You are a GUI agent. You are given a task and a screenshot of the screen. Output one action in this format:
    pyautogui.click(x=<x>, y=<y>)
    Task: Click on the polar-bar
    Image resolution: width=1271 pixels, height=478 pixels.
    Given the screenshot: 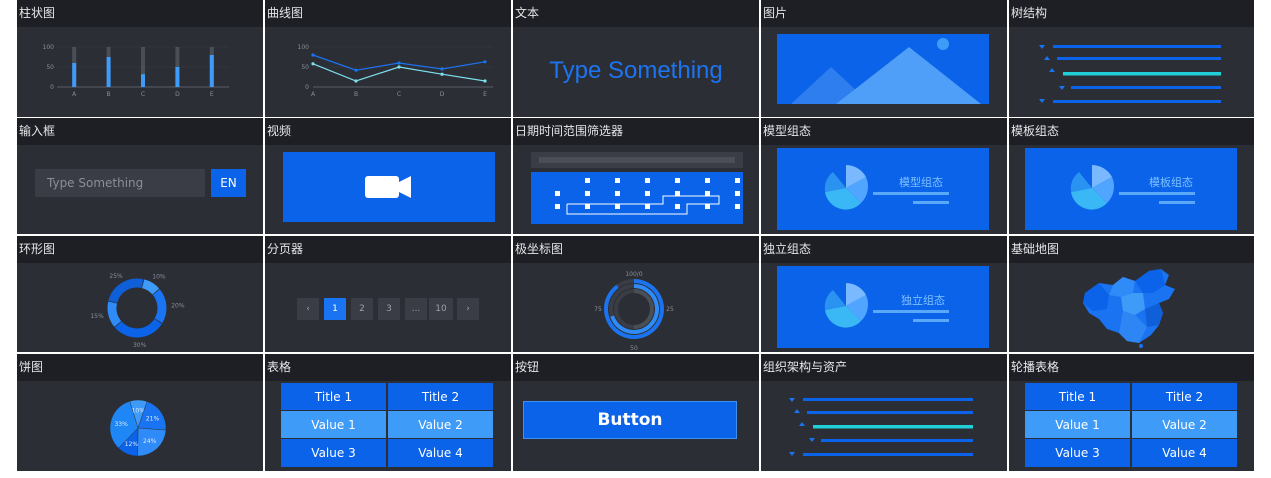 What is the action you would take?
    pyautogui.click(x=643, y=309)
    